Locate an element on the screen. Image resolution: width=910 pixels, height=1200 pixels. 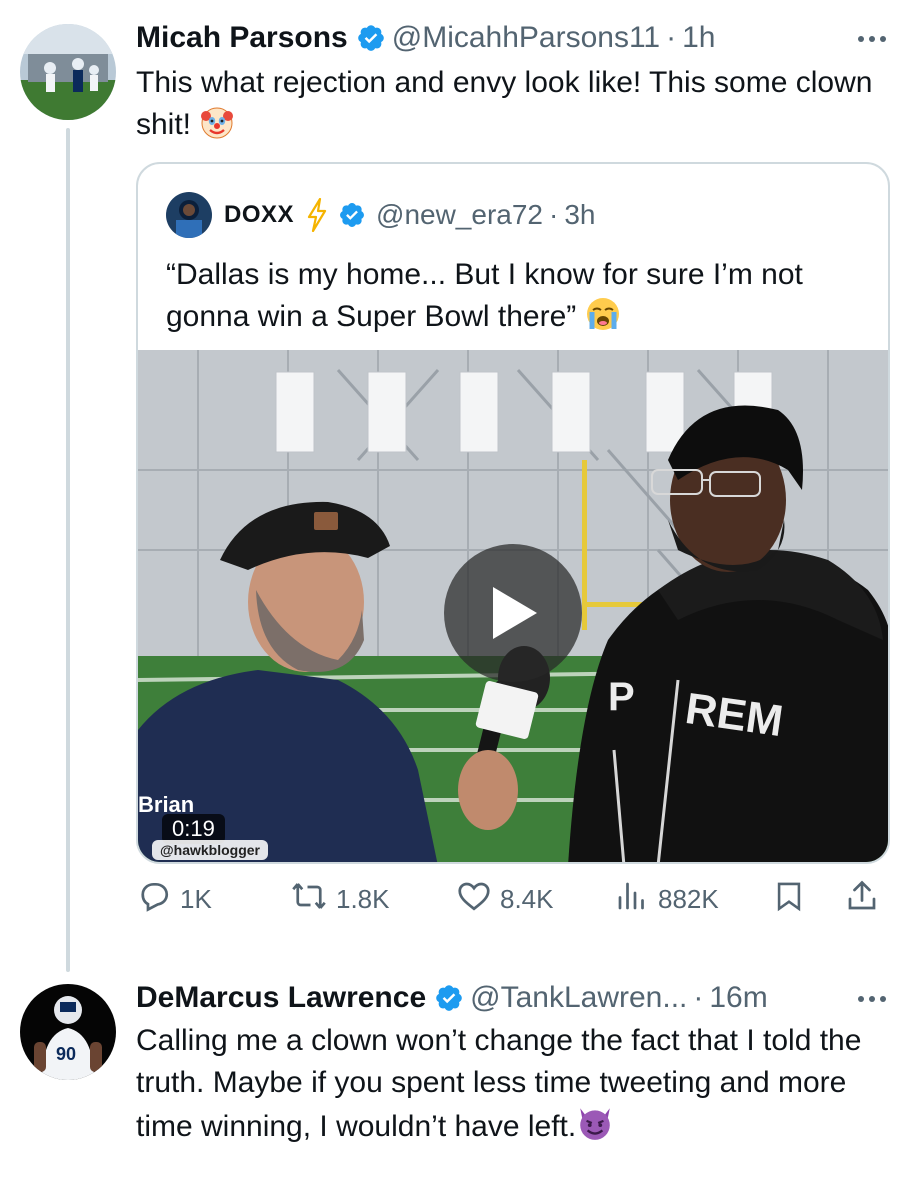
views-count: 882K is located at coordinates (688, 899).